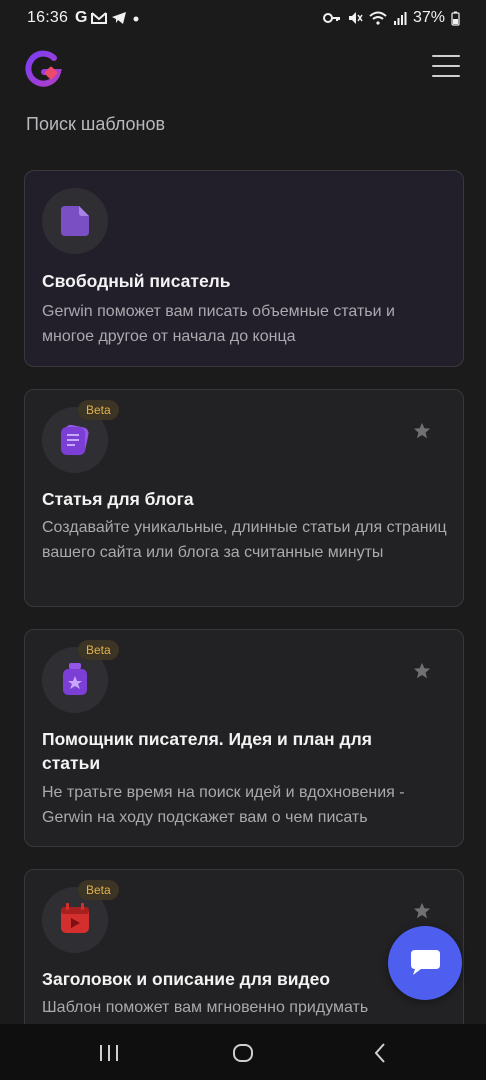 The width and height of the screenshot is (486, 1080). Describe the element at coordinates (428, 17) in the screenshot. I see `battery-percentage: 37%` at that location.